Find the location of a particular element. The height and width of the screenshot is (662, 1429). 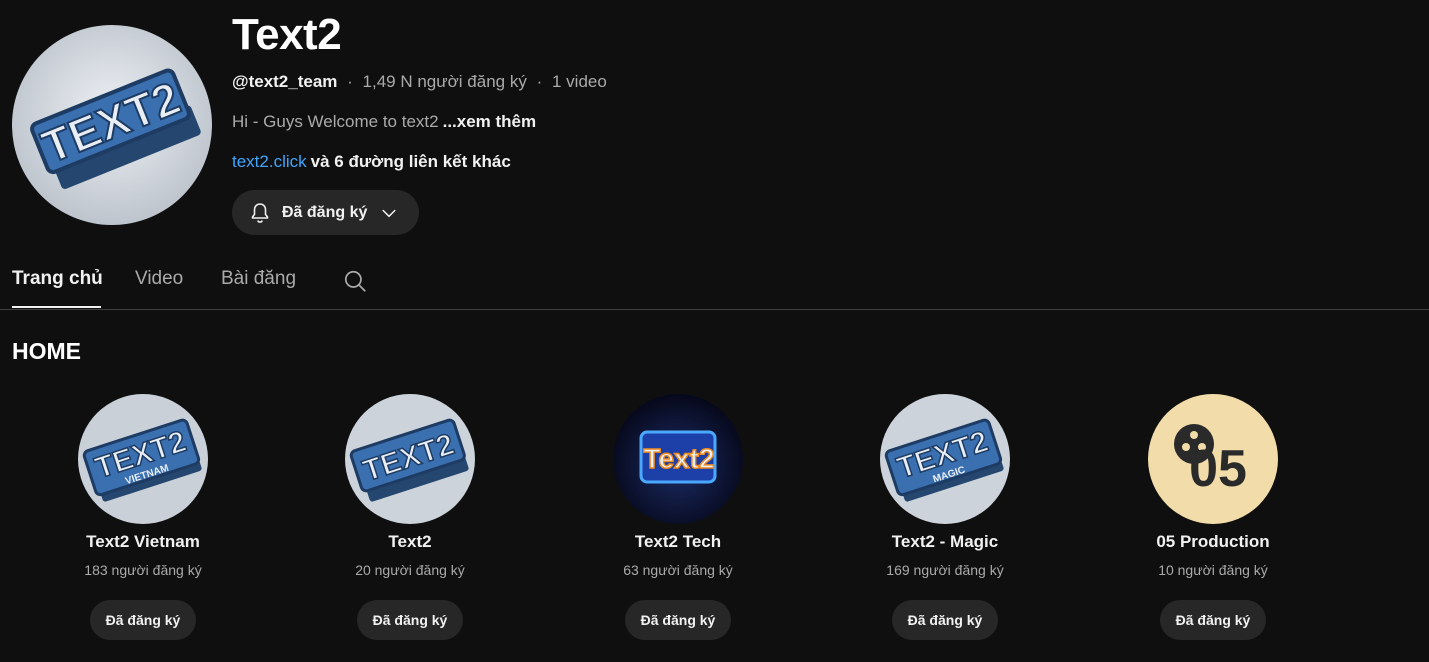

active-tab-indicator is located at coordinates (56, 307).